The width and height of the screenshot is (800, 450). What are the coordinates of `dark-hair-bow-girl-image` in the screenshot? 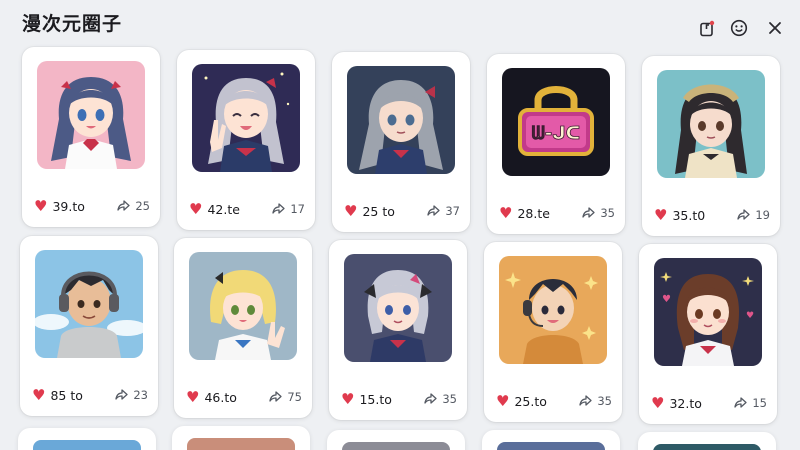 It's located at (711, 124).